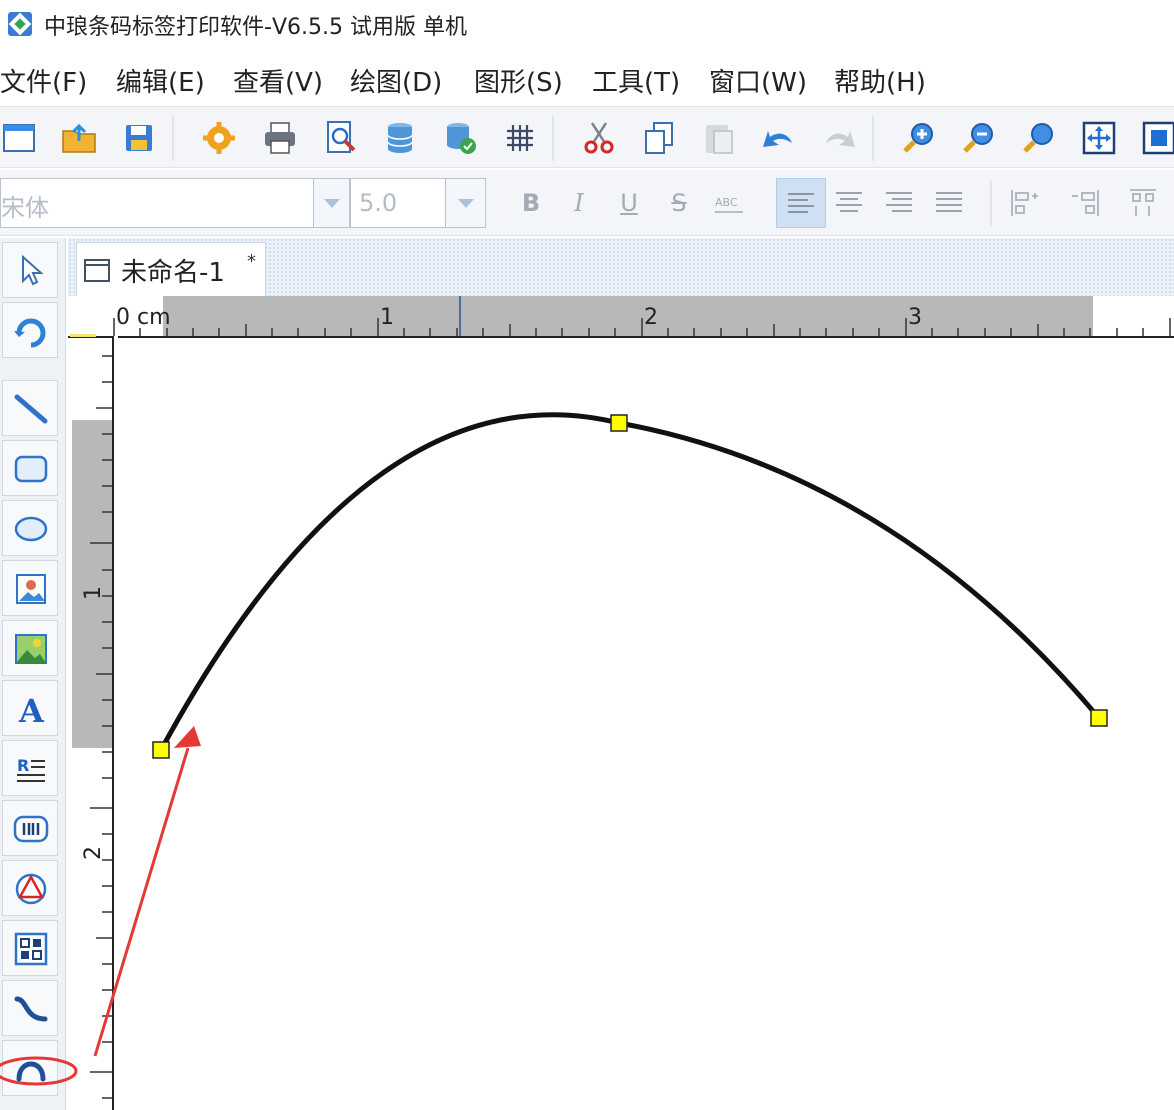 Image resolution: width=1174 pixels, height=1110 pixels. What do you see at coordinates (949, 203) in the screenshot?
I see `align-justify-button` at bounding box center [949, 203].